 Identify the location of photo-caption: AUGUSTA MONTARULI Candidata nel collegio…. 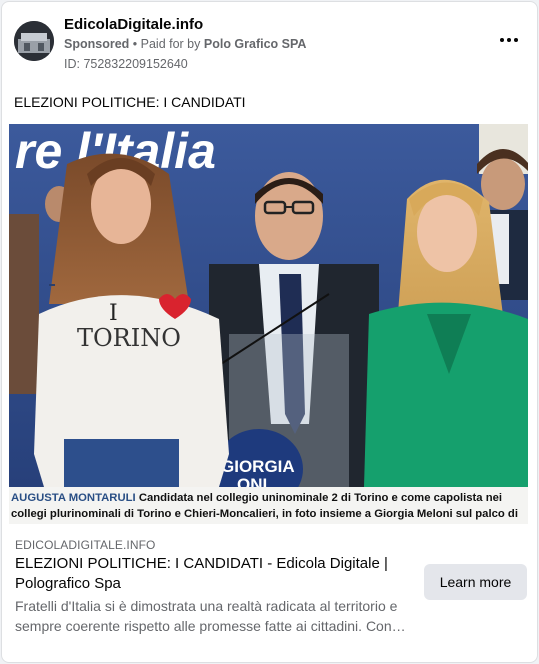
(268, 505).